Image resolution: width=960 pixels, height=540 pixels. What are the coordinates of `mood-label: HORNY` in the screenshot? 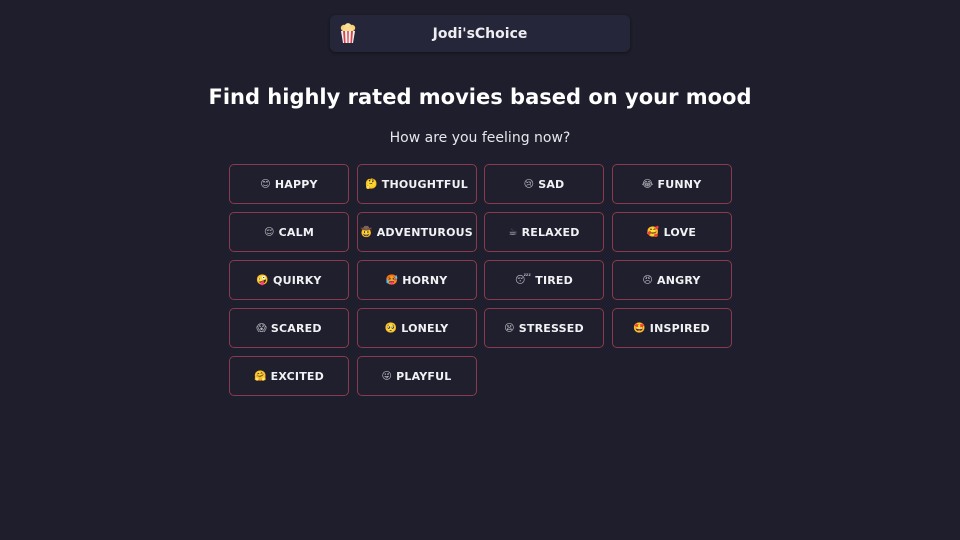 It's located at (425, 280).